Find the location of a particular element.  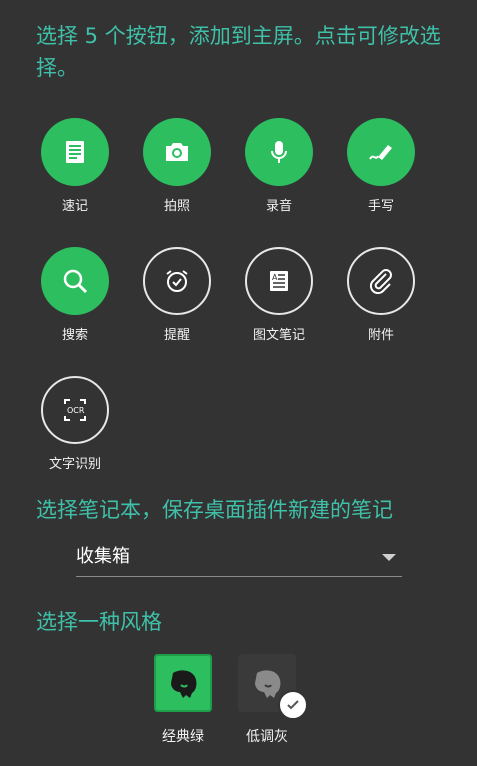

button-label: 搜索 is located at coordinates (74, 335).